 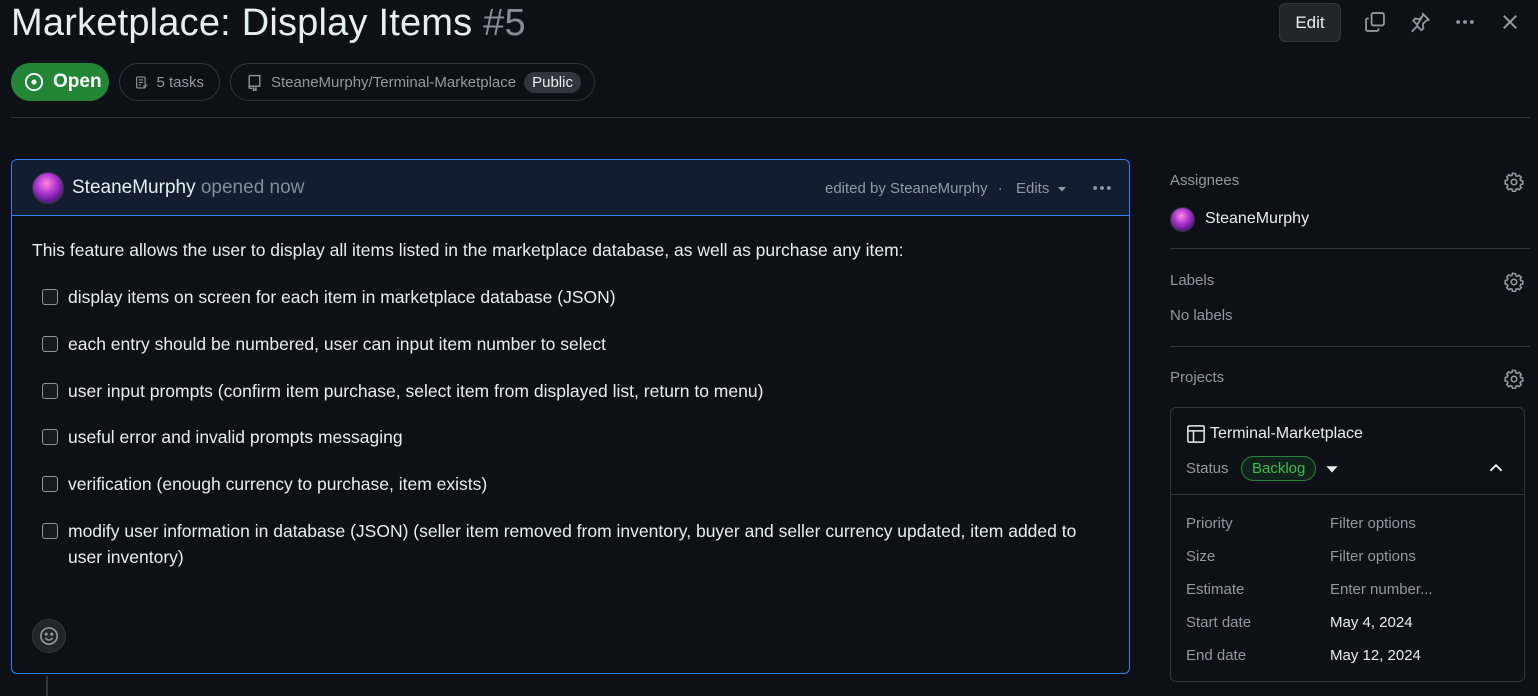 What do you see at coordinates (1420, 22) in the screenshot?
I see `pin-icon` at bounding box center [1420, 22].